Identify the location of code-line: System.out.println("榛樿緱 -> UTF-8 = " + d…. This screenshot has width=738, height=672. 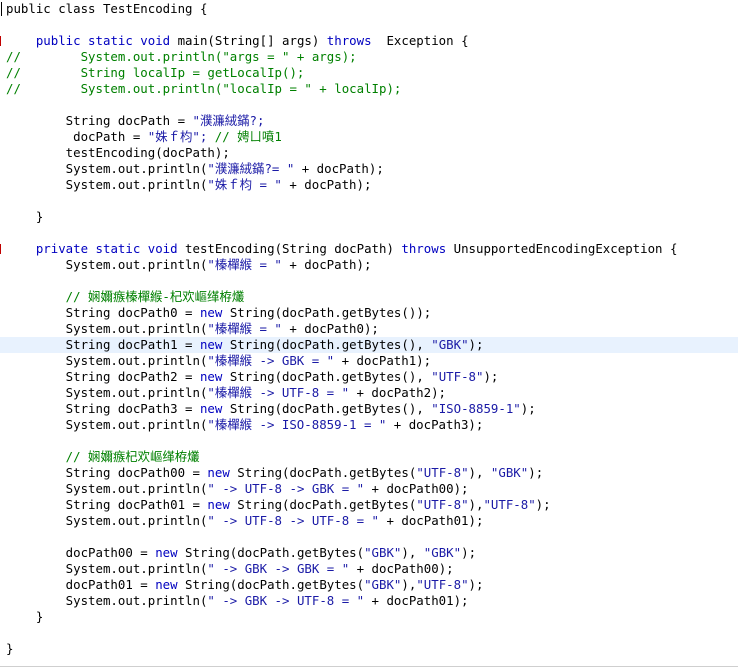
(369, 393).